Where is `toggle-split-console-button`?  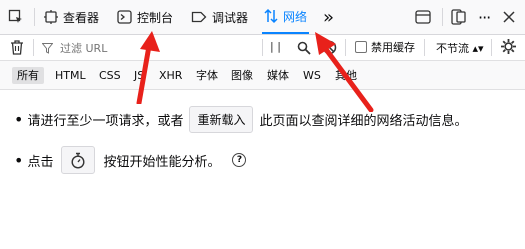
toggle-split-console-button is located at coordinates (423, 17).